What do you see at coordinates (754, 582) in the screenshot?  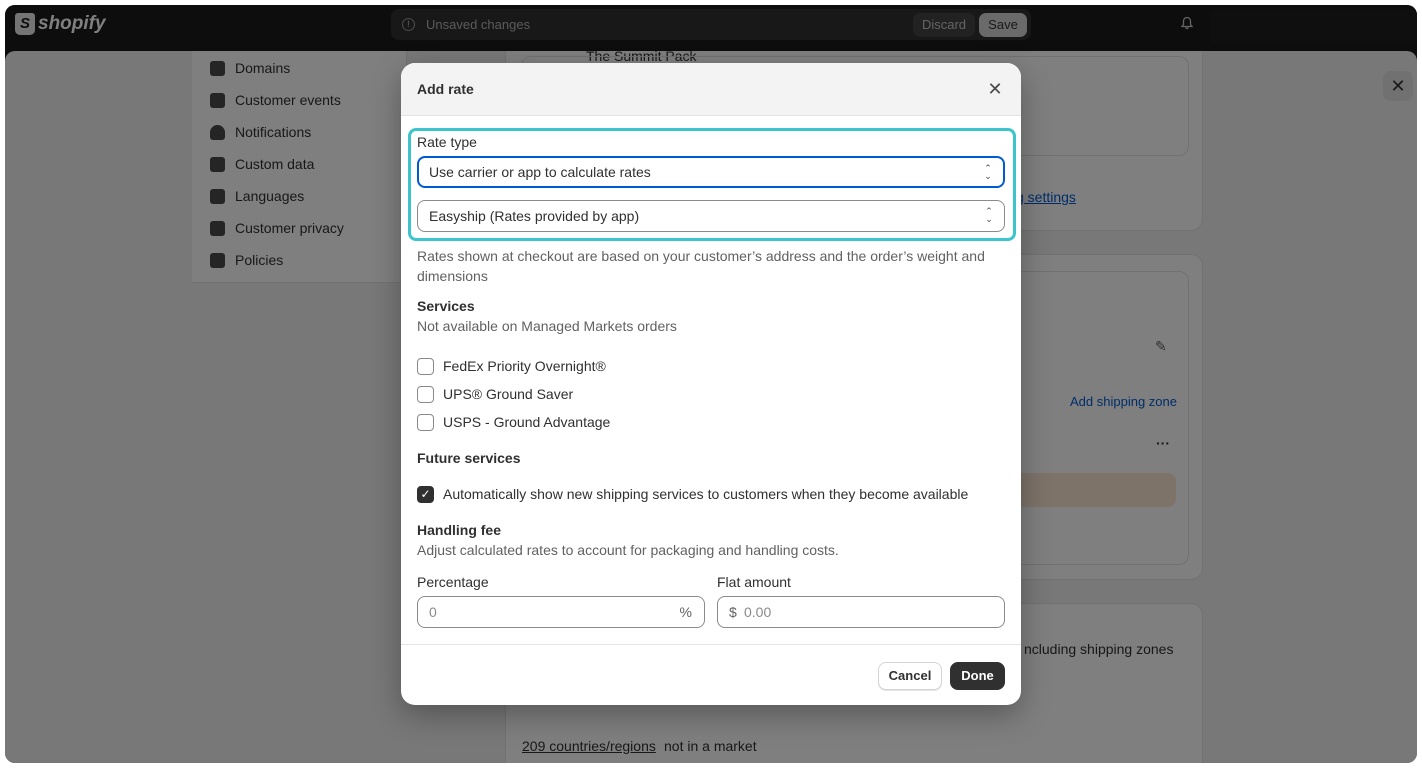 I see `flat-amount-label: Flat amount` at bounding box center [754, 582].